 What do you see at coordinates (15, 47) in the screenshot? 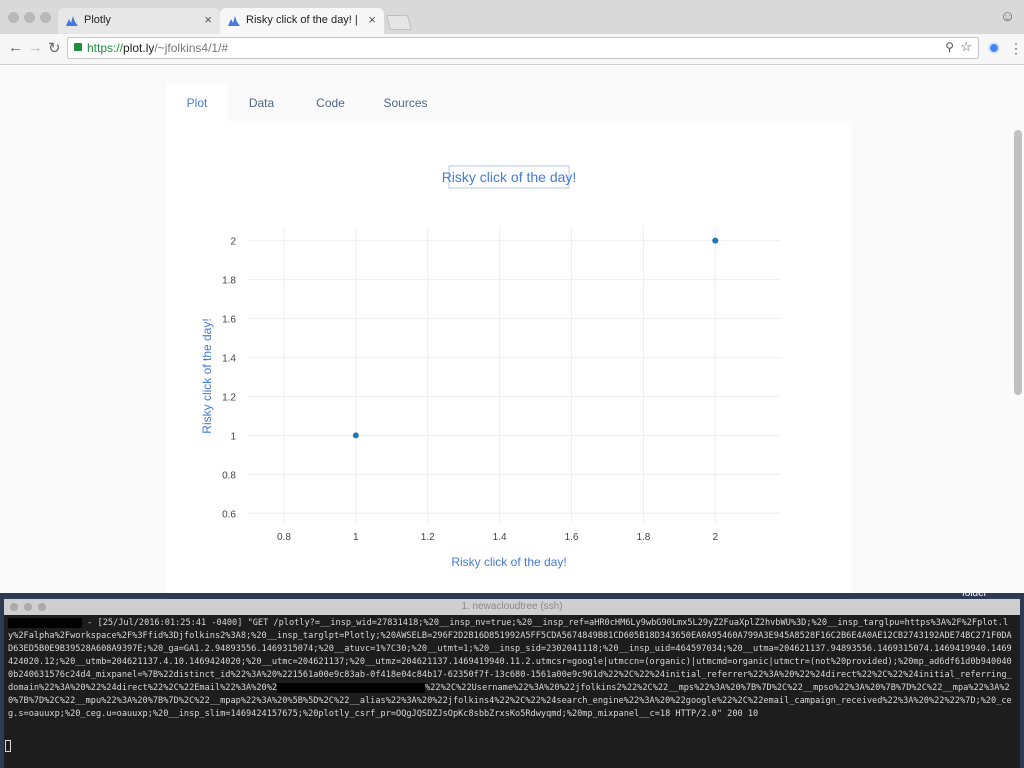
I see `back-arrow-icon: ←` at bounding box center [15, 47].